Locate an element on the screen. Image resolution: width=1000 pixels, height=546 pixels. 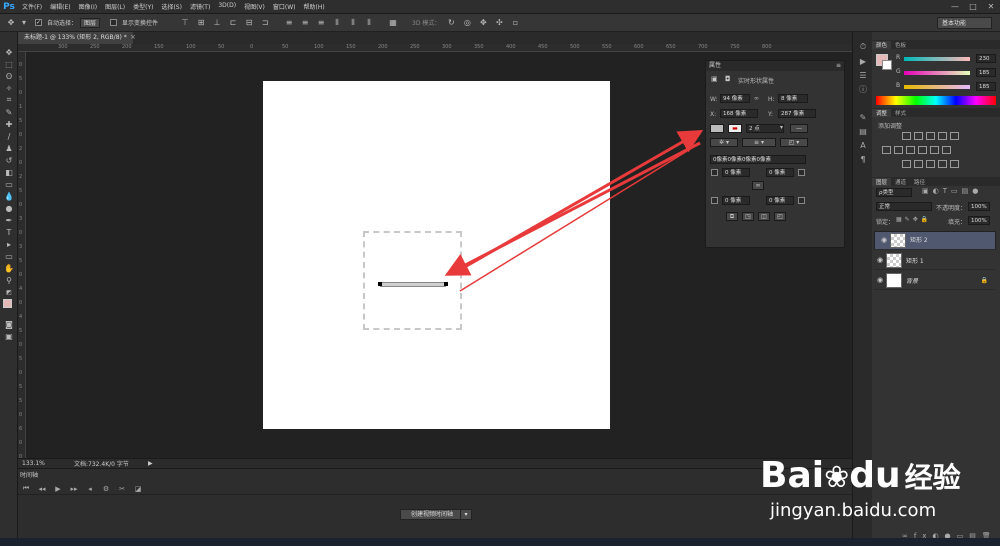
os-taskbar is located at coordinates (500, 542).